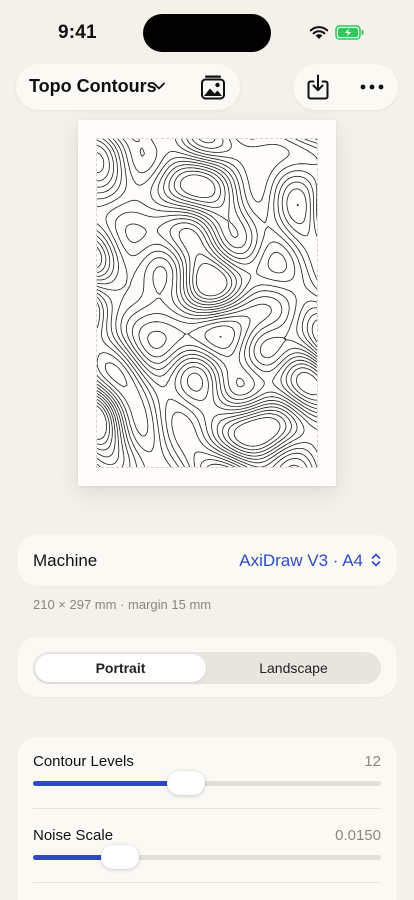 This screenshot has width=414, height=900. What do you see at coordinates (372, 761) in the screenshot?
I see `param-value: 12` at bounding box center [372, 761].